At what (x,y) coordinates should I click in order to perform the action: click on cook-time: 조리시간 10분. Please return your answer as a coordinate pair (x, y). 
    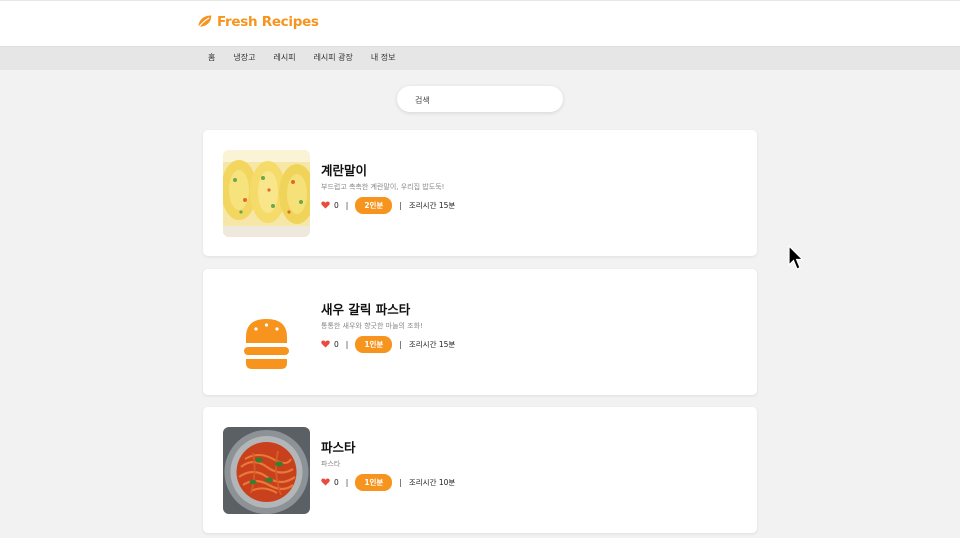
    Looking at the image, I should click on (432, 482).